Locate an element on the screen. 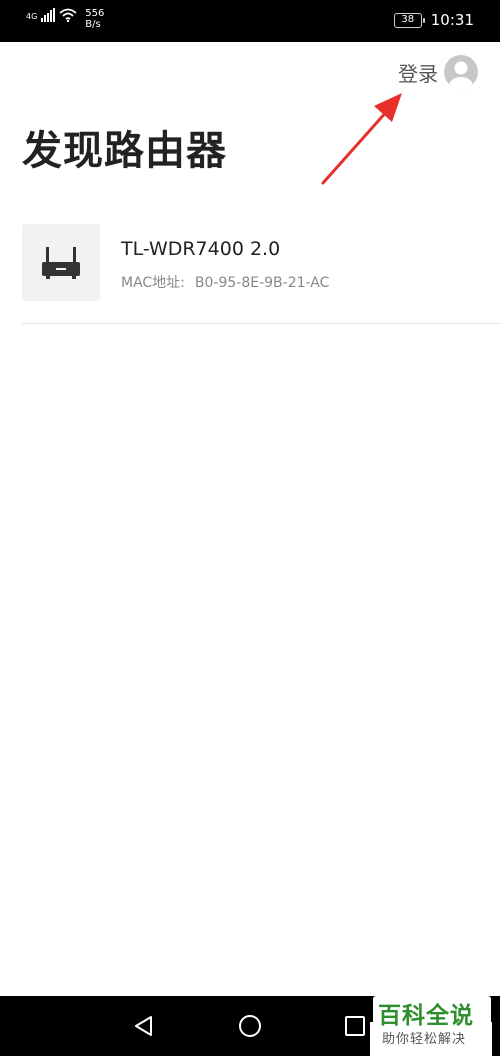  recents-square-icon is located at coordinates (355, 1026).